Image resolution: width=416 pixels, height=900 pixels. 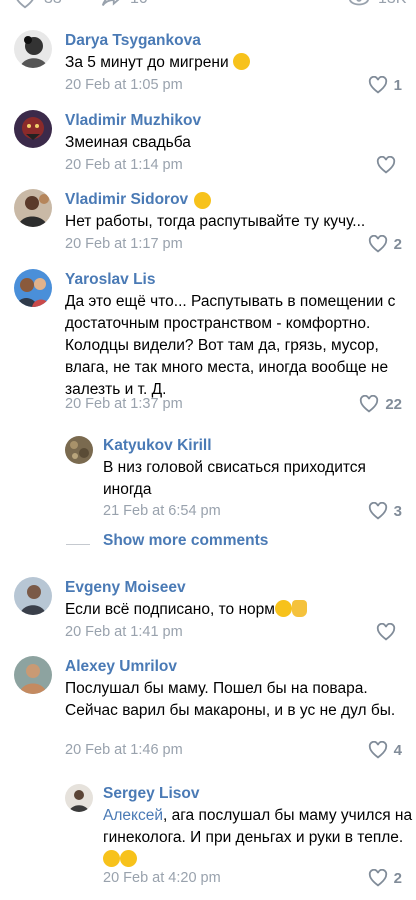 I want to click on comment-like-button: 1, so click(x=385, y=85).